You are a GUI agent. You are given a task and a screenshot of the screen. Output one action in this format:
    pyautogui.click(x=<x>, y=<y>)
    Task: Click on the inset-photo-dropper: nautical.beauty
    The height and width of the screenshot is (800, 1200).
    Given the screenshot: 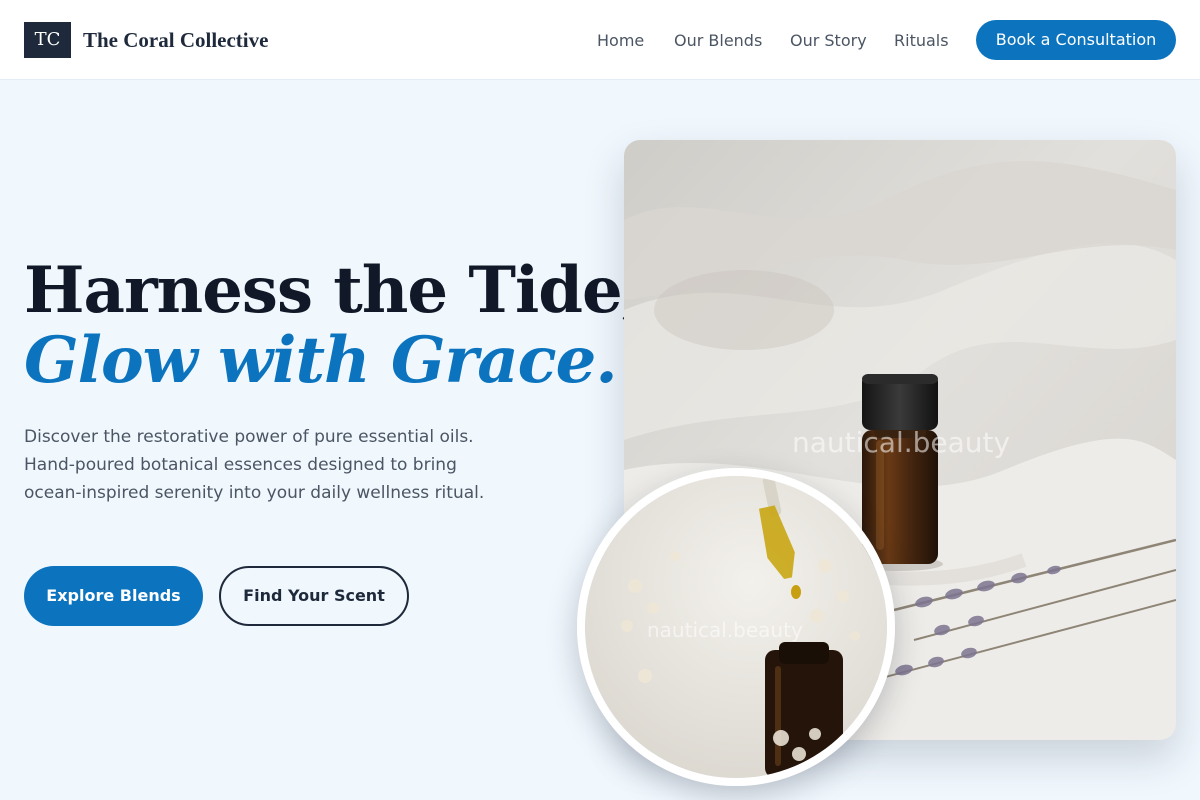 What is the action you would take?
    pyautogui.click(x=736, y=627)
    